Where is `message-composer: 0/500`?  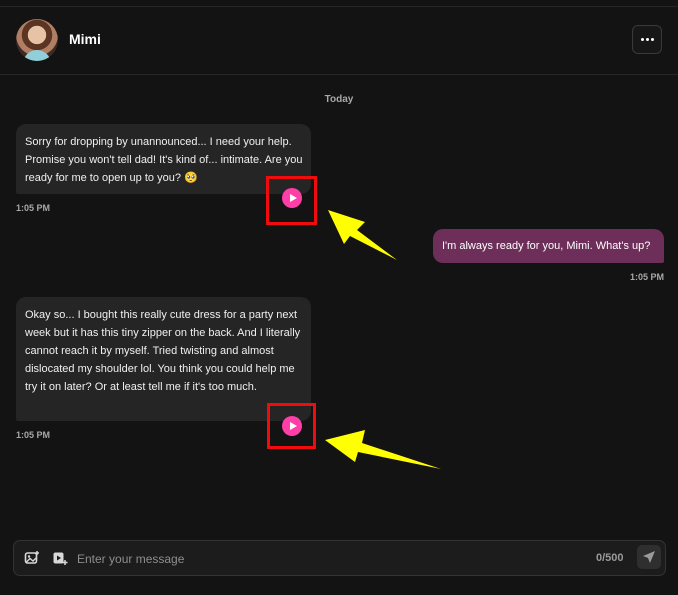 message-composer: 0/500 is located at coordinates (339, 558).